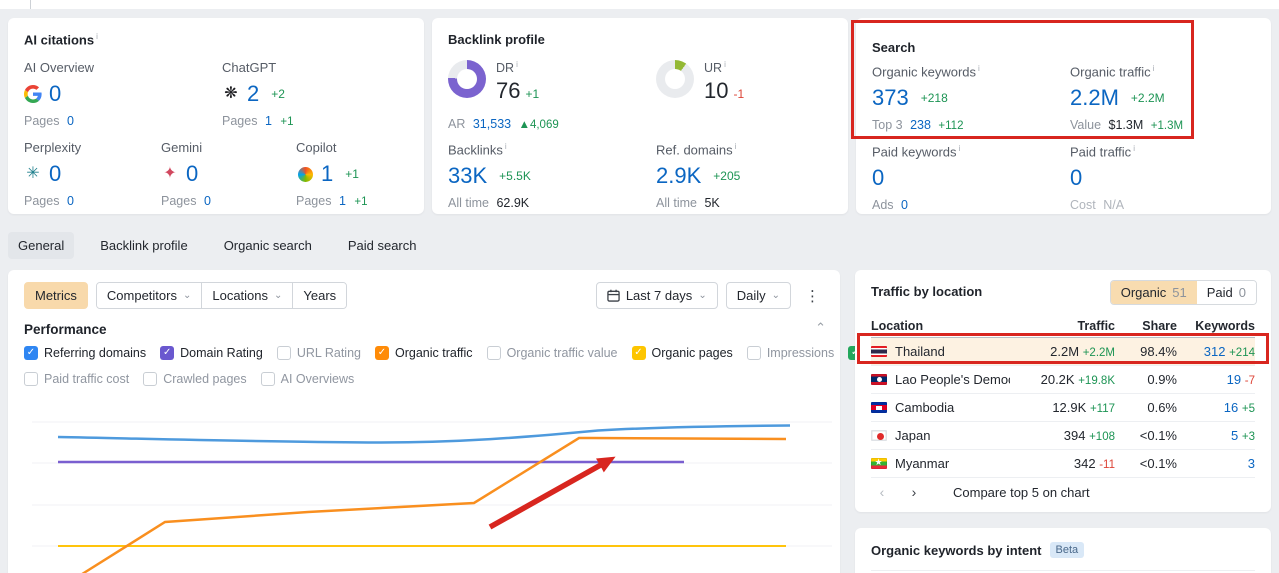 This screenshot has width=1279, height=573. I want to click on backlink-profile-title: Backlink profile, so click(496, 39).